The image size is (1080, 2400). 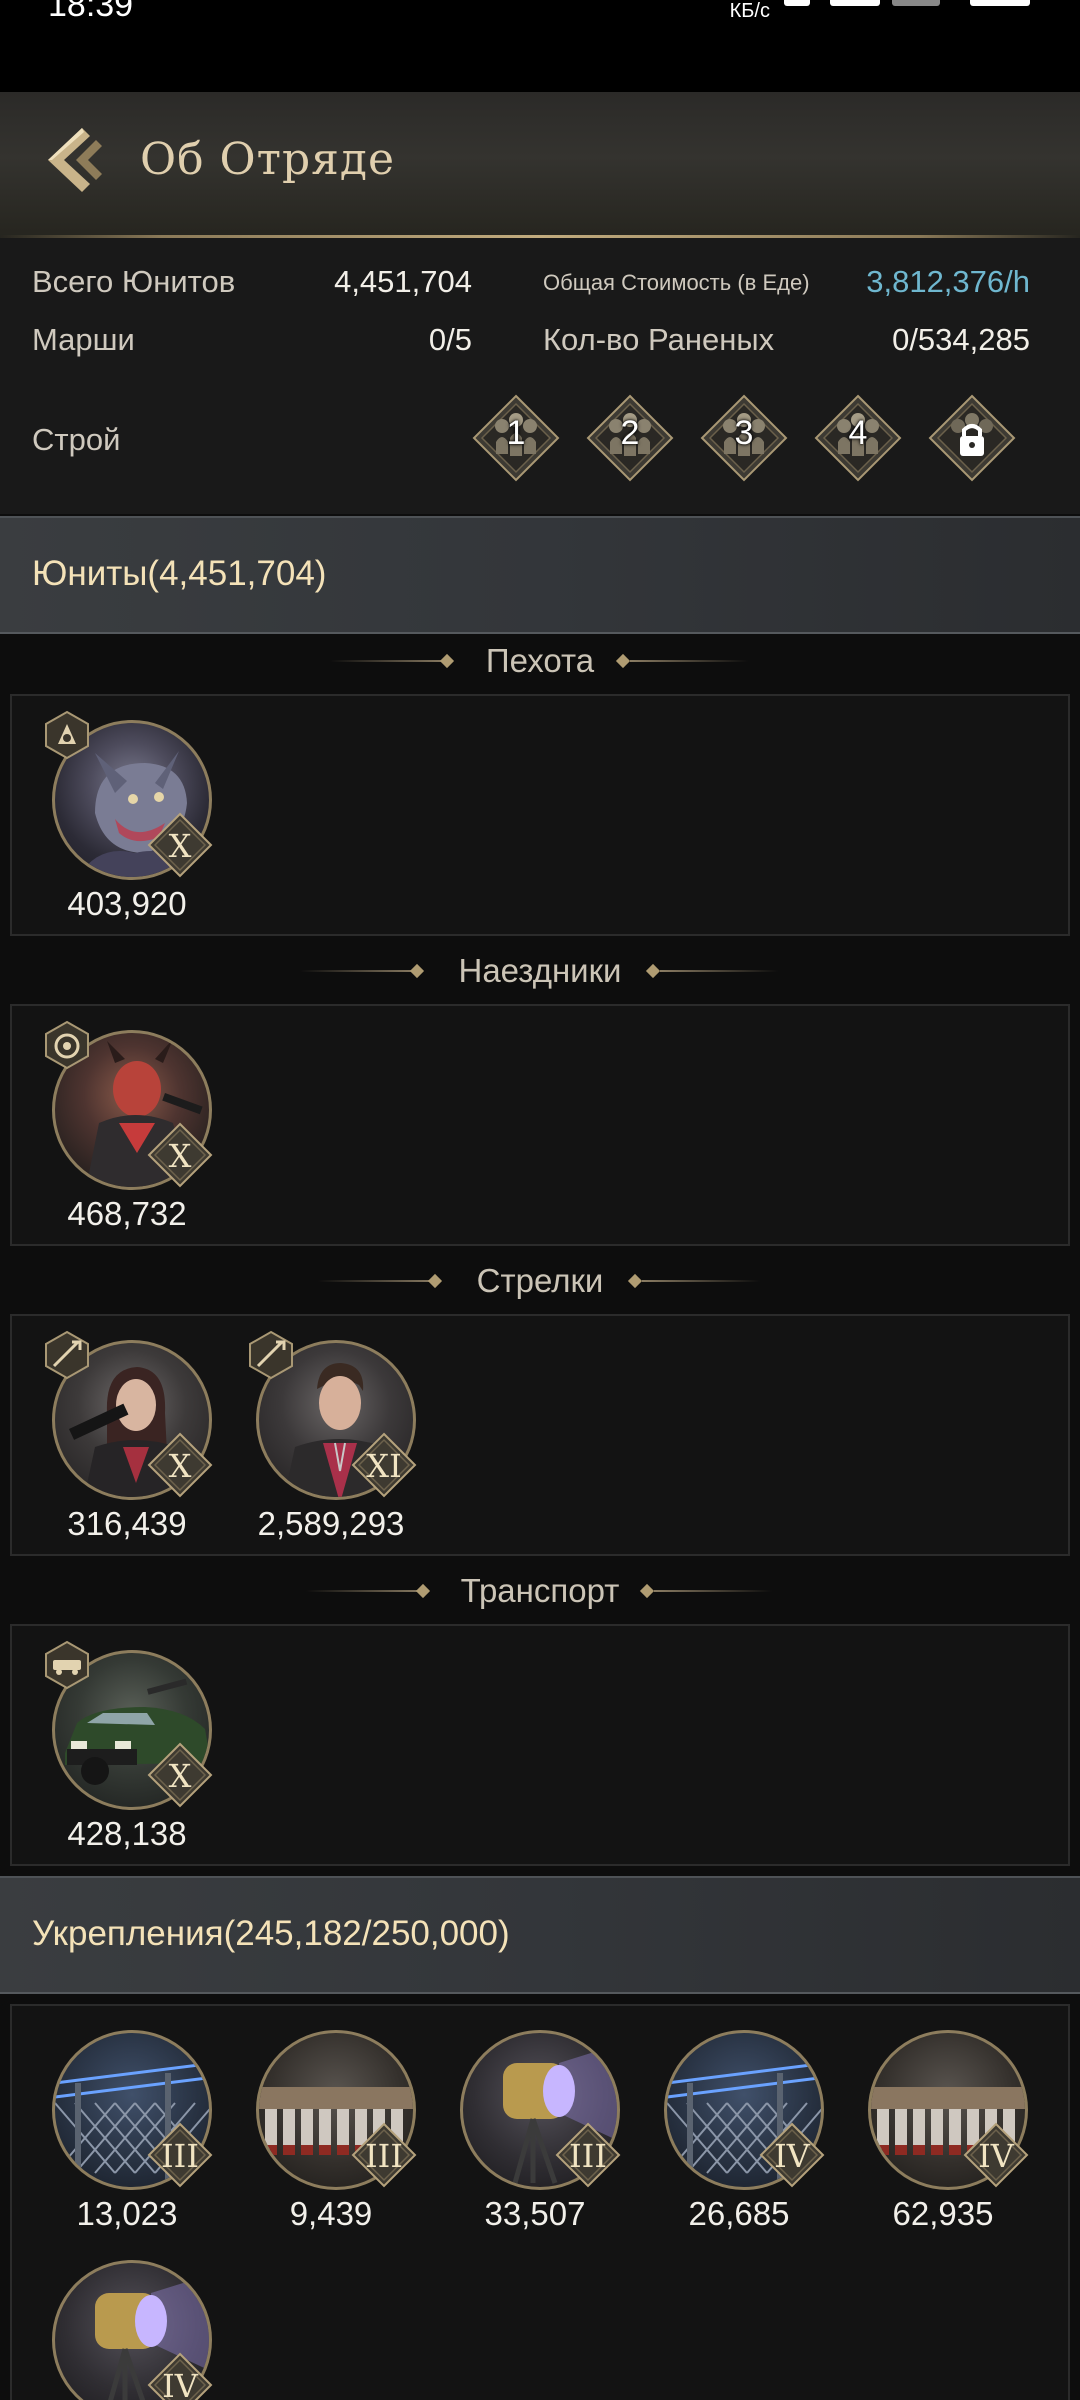 I want to click on tier-badge: XI, so click(x=384, y=1465).